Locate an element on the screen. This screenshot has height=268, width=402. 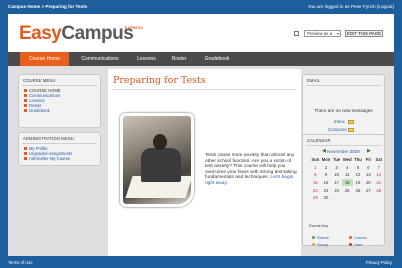
calendar-day: 9 is located at coordinates (326, 175).